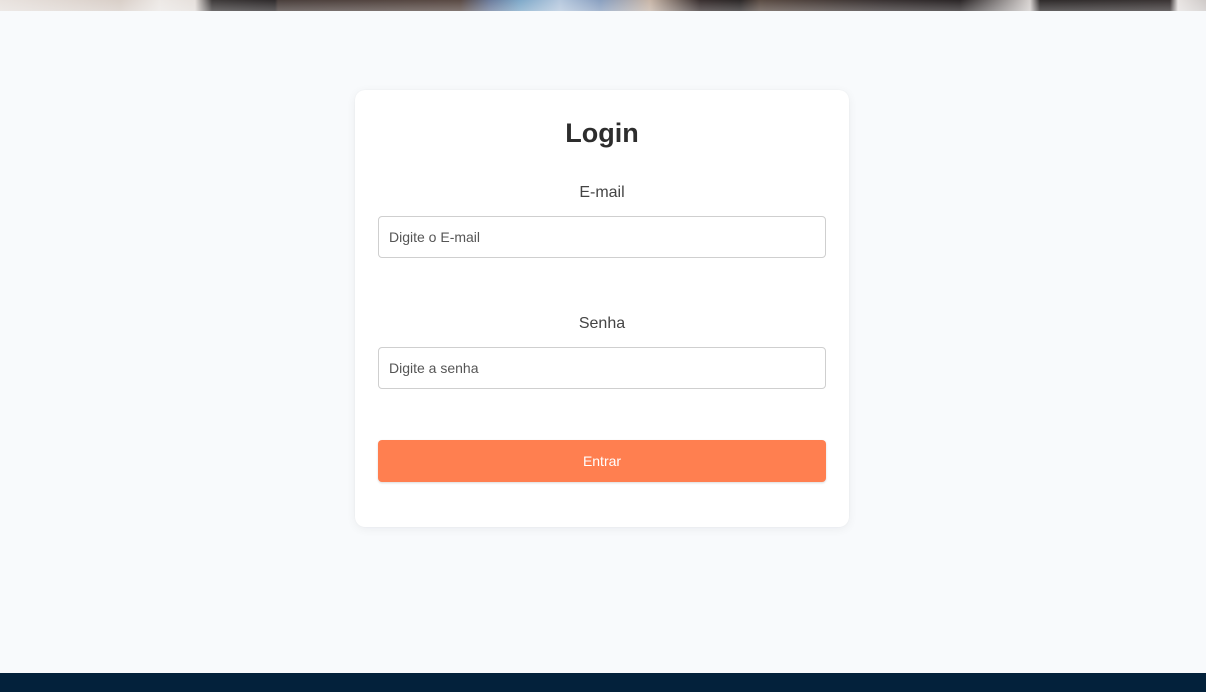  Describe the element at coordinates (602, 133) in the screenshot. I see `login-title: Login` at that location.